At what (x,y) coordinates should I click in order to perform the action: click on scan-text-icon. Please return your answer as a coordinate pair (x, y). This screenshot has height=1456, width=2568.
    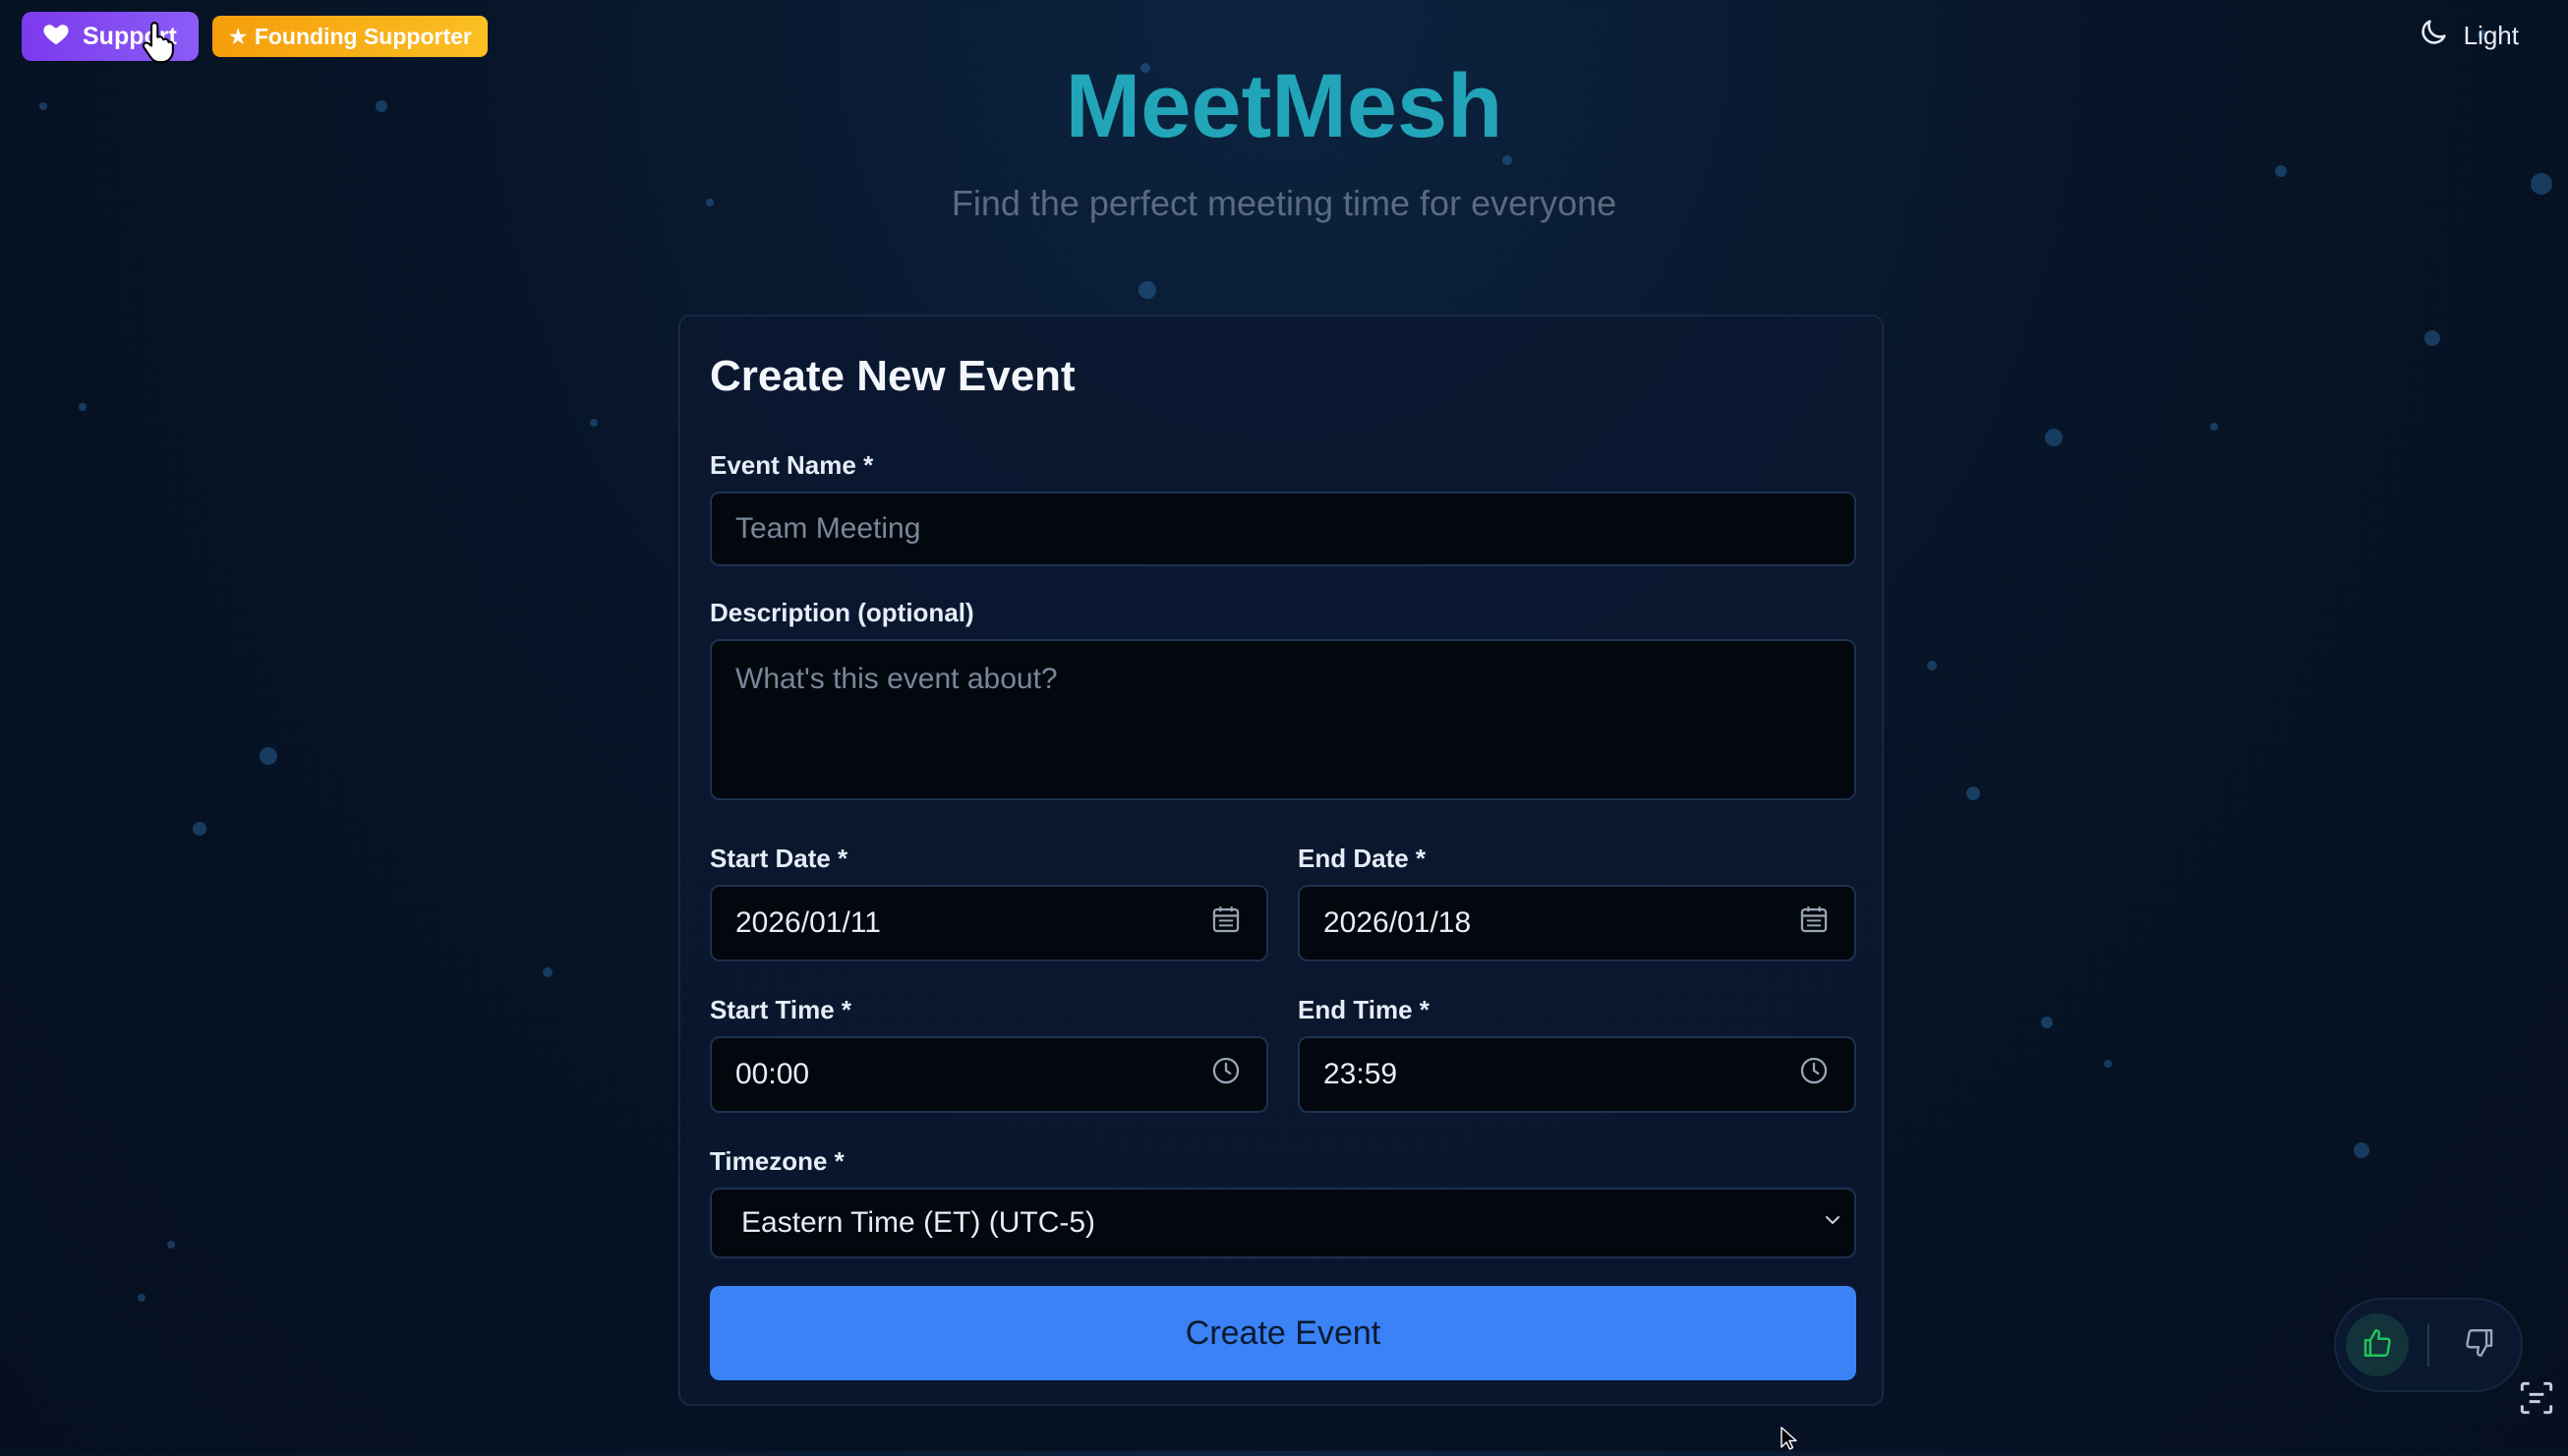
    Looking at the image, I should click on (2537, 1398).